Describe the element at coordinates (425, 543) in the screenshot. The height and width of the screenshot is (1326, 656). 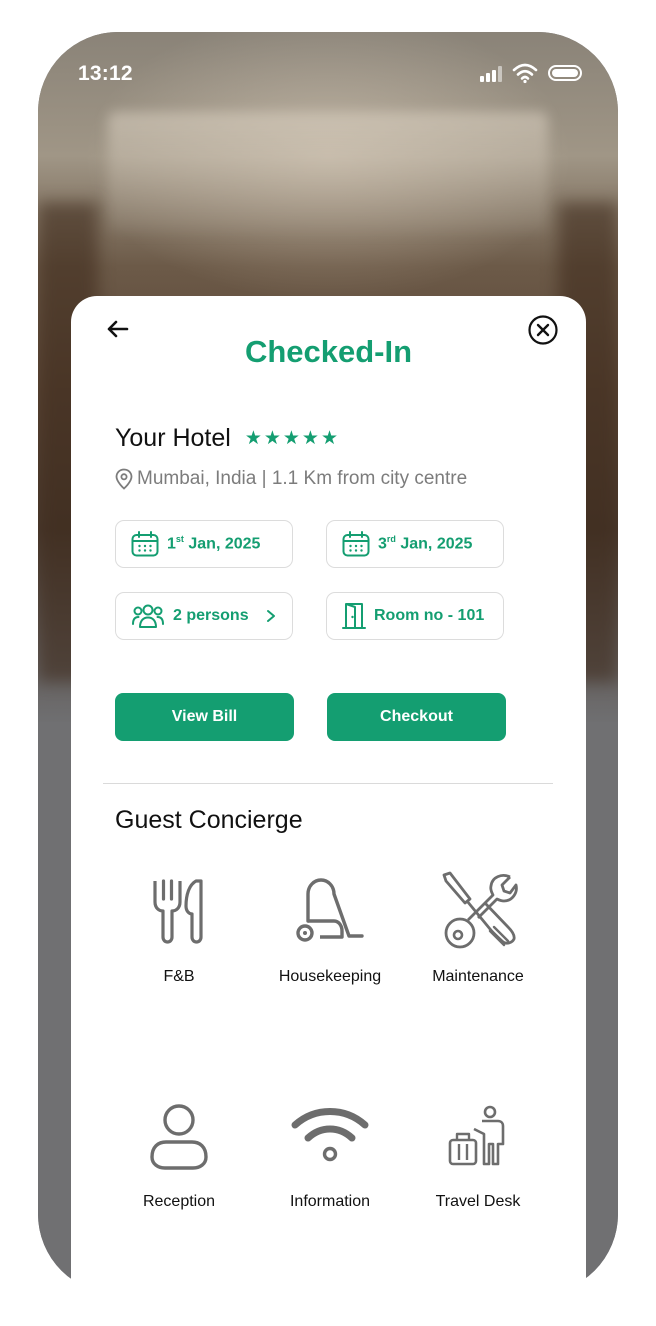
I see `checkout-date: 3rd Jan, 2025` at that location.